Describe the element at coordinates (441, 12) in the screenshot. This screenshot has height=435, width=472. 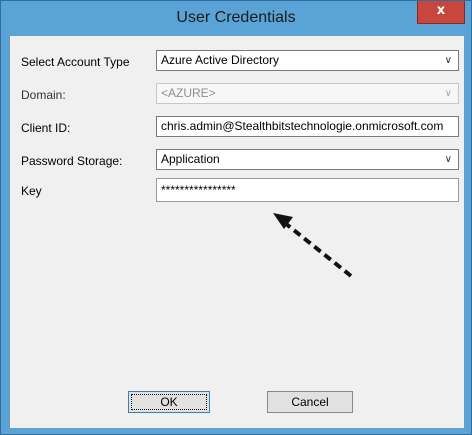
I see `close-button: x` at that location.